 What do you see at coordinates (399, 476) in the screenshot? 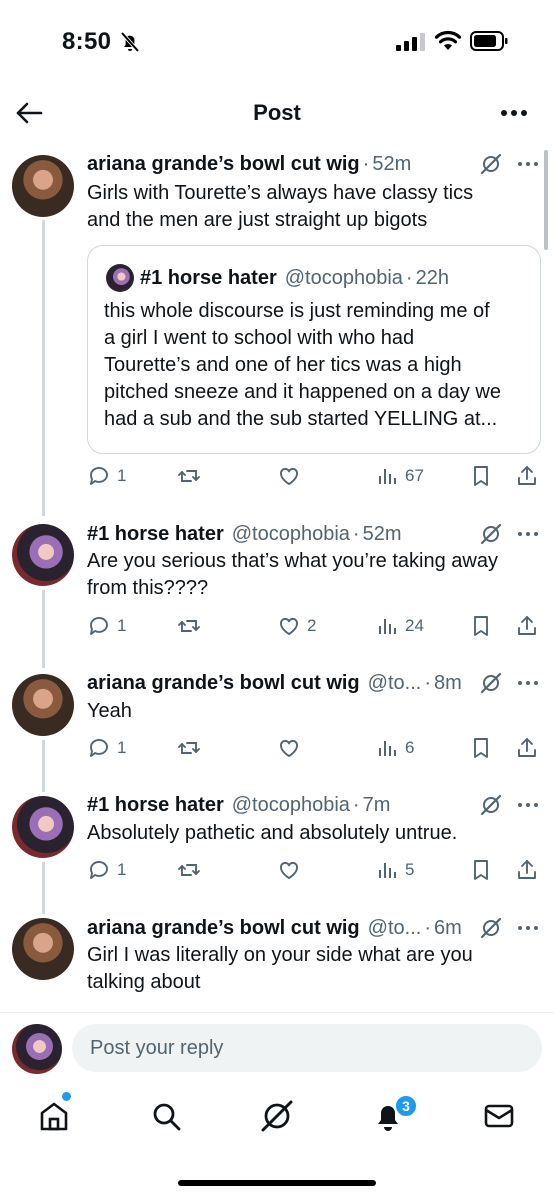
I see `views-button: 67` at bounding box center [399, 476].